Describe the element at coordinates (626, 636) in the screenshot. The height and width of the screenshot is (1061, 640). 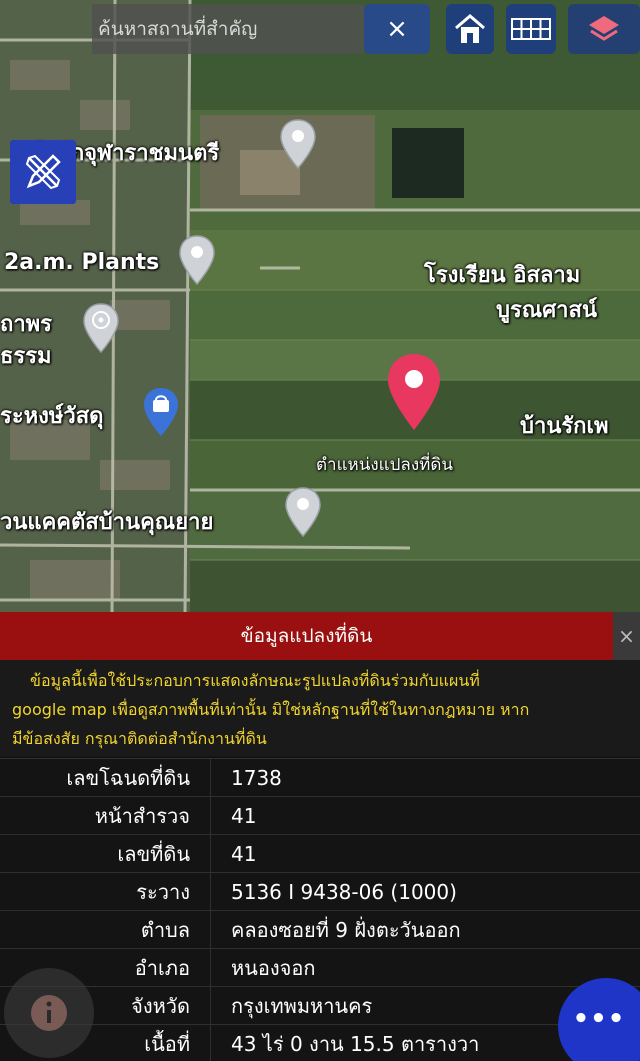
I see `panel-close-button: ×` at that location.